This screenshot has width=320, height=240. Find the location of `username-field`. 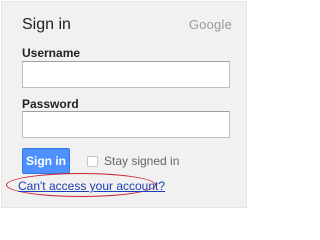

username-field is located at coordinates (126, 74).